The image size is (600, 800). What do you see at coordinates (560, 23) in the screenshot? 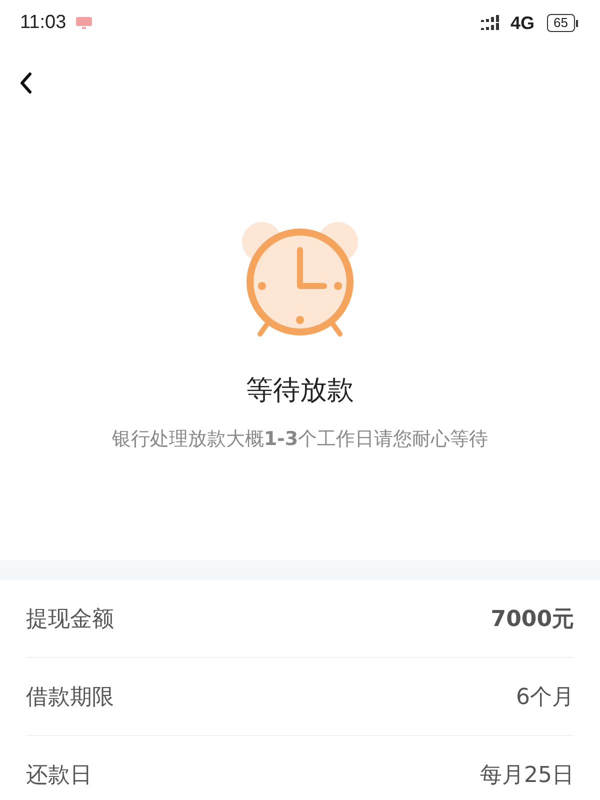
I see `battery-level: 65` at bounding box center [560, 23].